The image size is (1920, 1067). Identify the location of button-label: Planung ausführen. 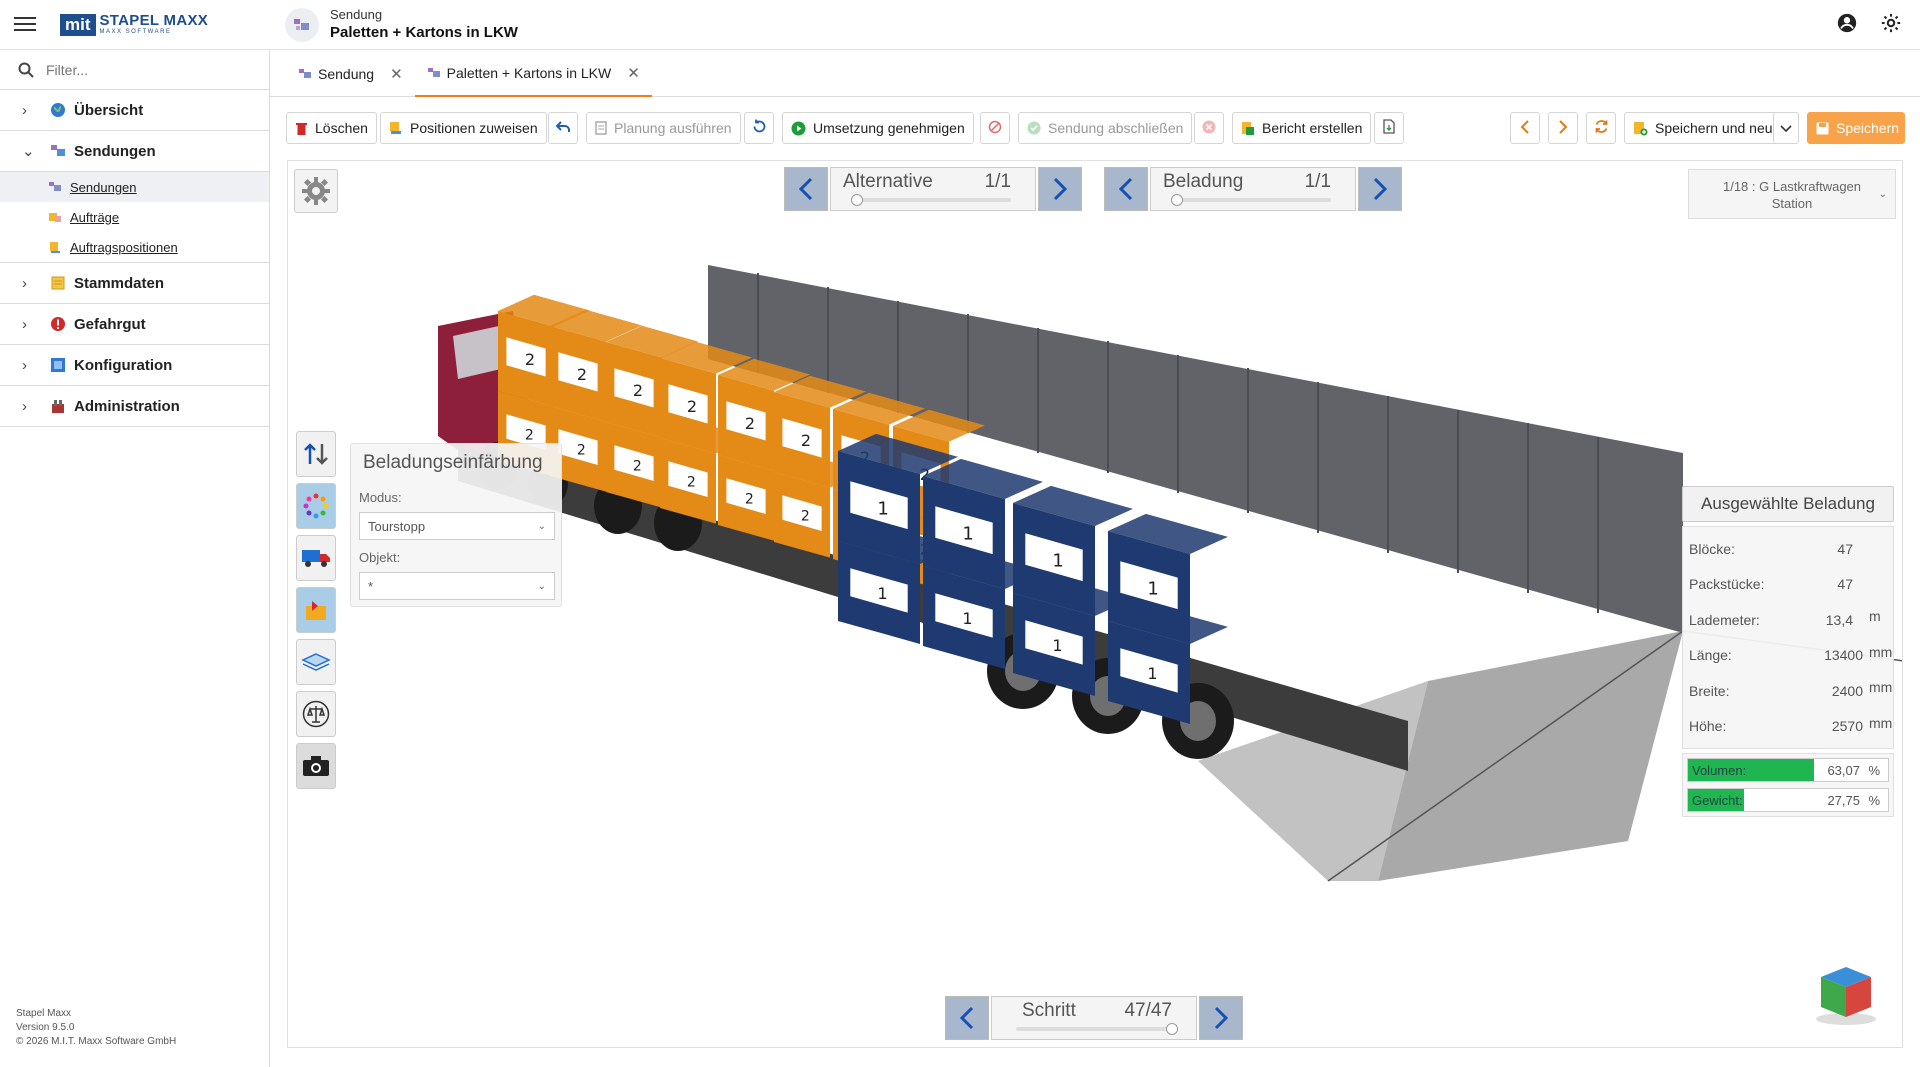
(673, 128).